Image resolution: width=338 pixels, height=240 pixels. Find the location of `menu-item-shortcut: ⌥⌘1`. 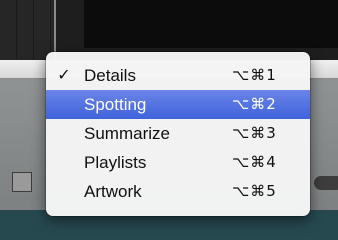

menu-item-shortcut: ⌥⌘1 is located at coordinates (254, 75).